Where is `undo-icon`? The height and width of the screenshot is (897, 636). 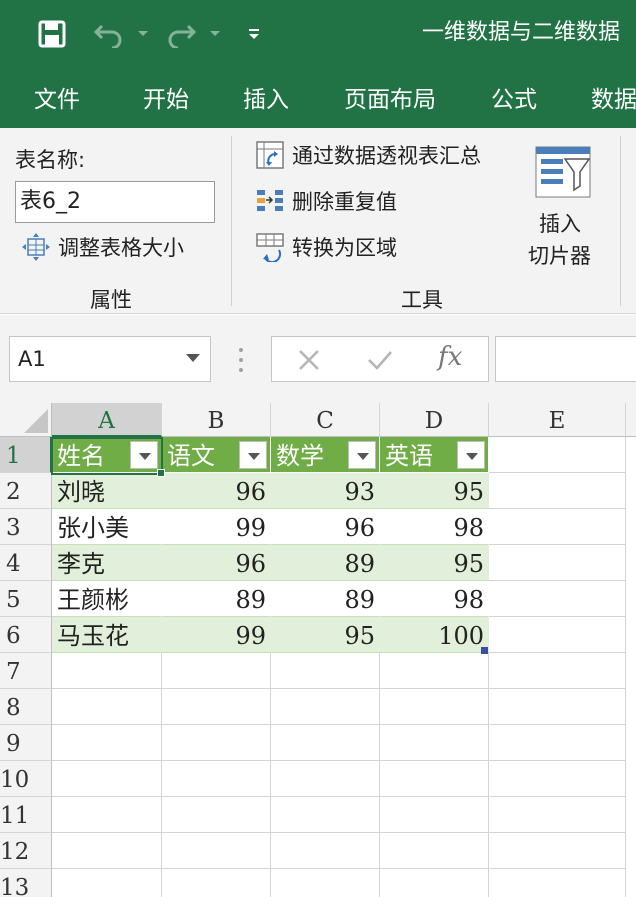
undo-icon is located at coordinates (109, 34).